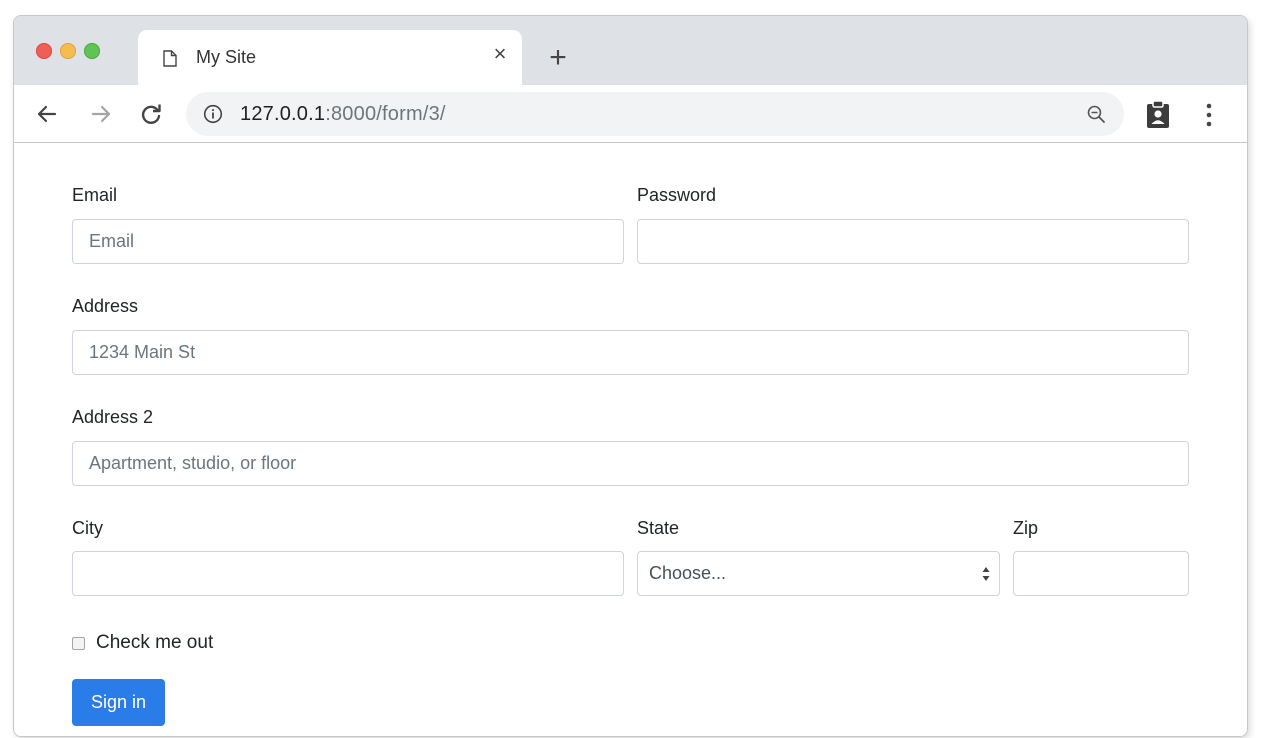  Describe the element at coordinates (154, 643) in the screenshot. I see `check-me-out-label: Check me out` at that location.